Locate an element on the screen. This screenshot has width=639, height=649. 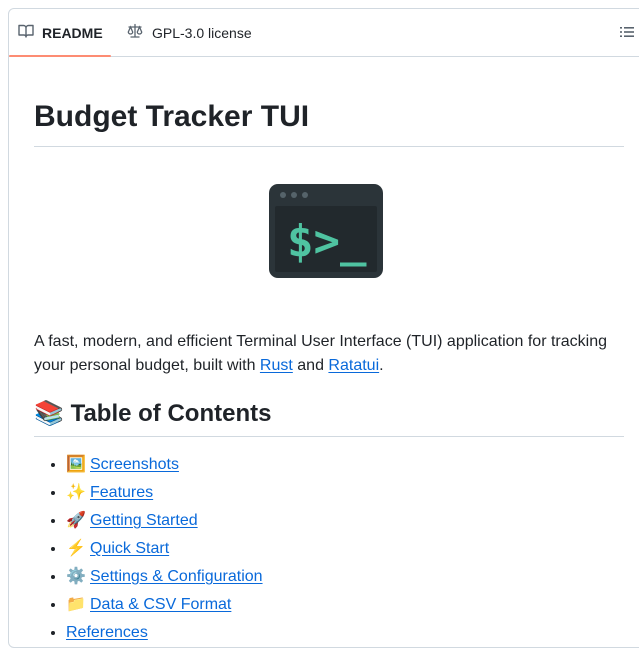
list-icon is located at coordinates (627, 35).